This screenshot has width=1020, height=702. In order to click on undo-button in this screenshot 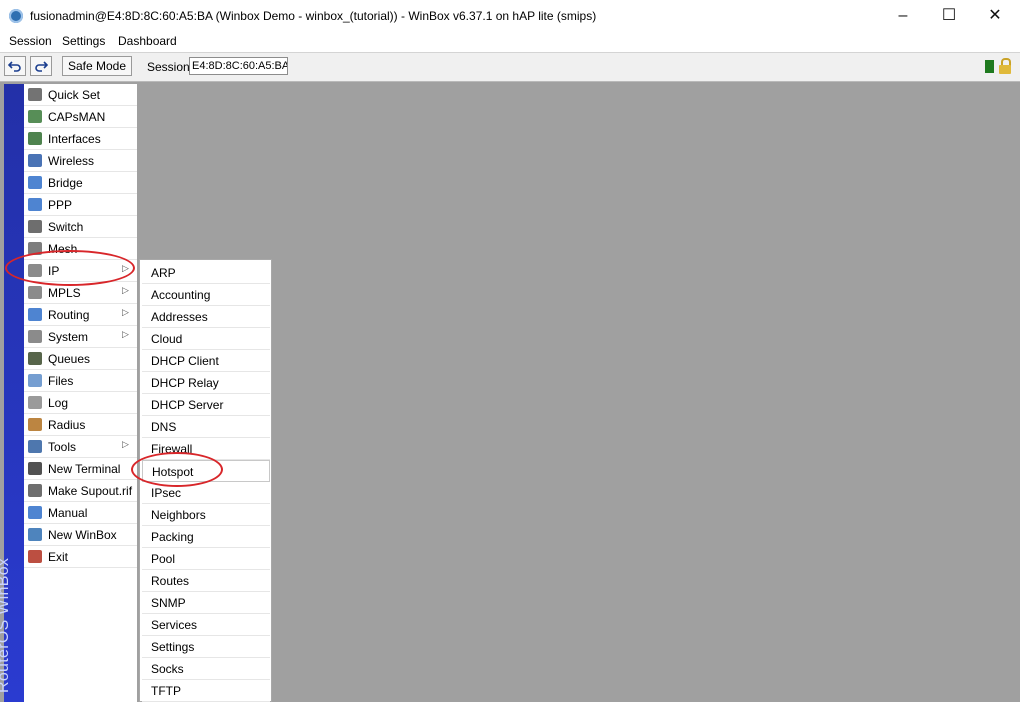, I will do `click(15, 66)`.